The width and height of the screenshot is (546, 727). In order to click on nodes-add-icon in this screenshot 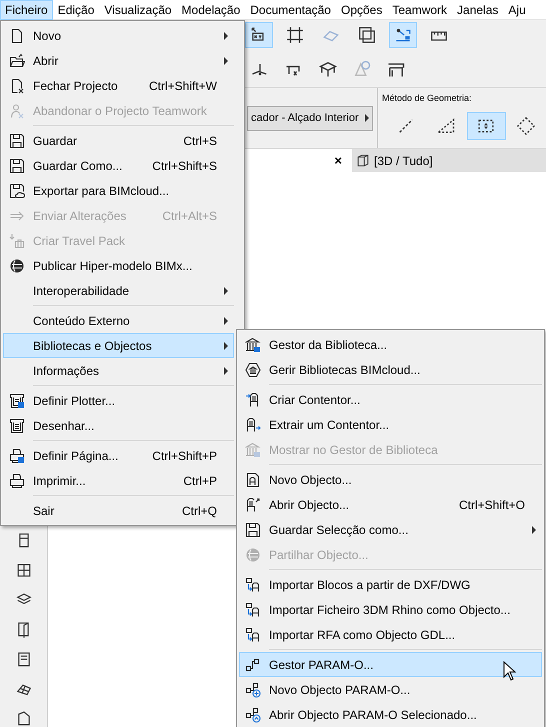, I will do `click(253, 690)`.